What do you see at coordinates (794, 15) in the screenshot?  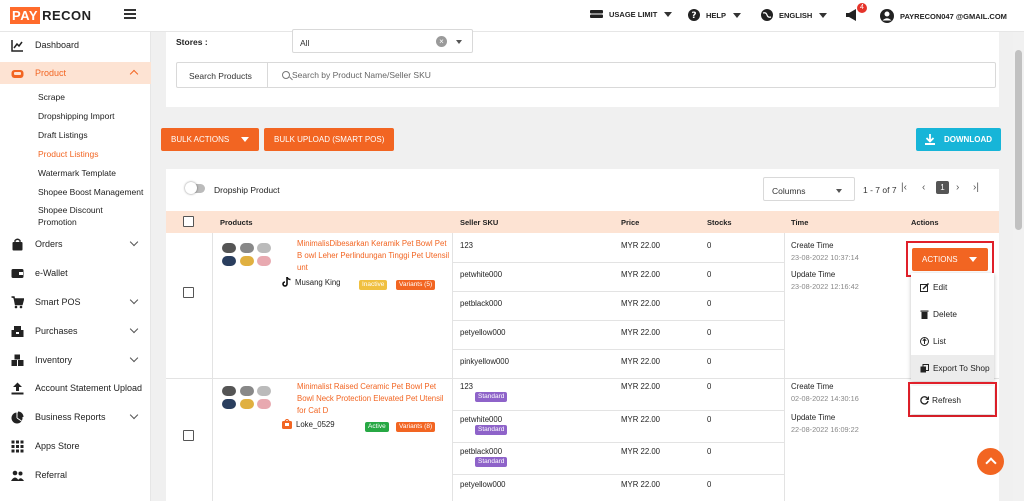 I see `language-menu: ENGLISH` at bounding box center [794, 15].